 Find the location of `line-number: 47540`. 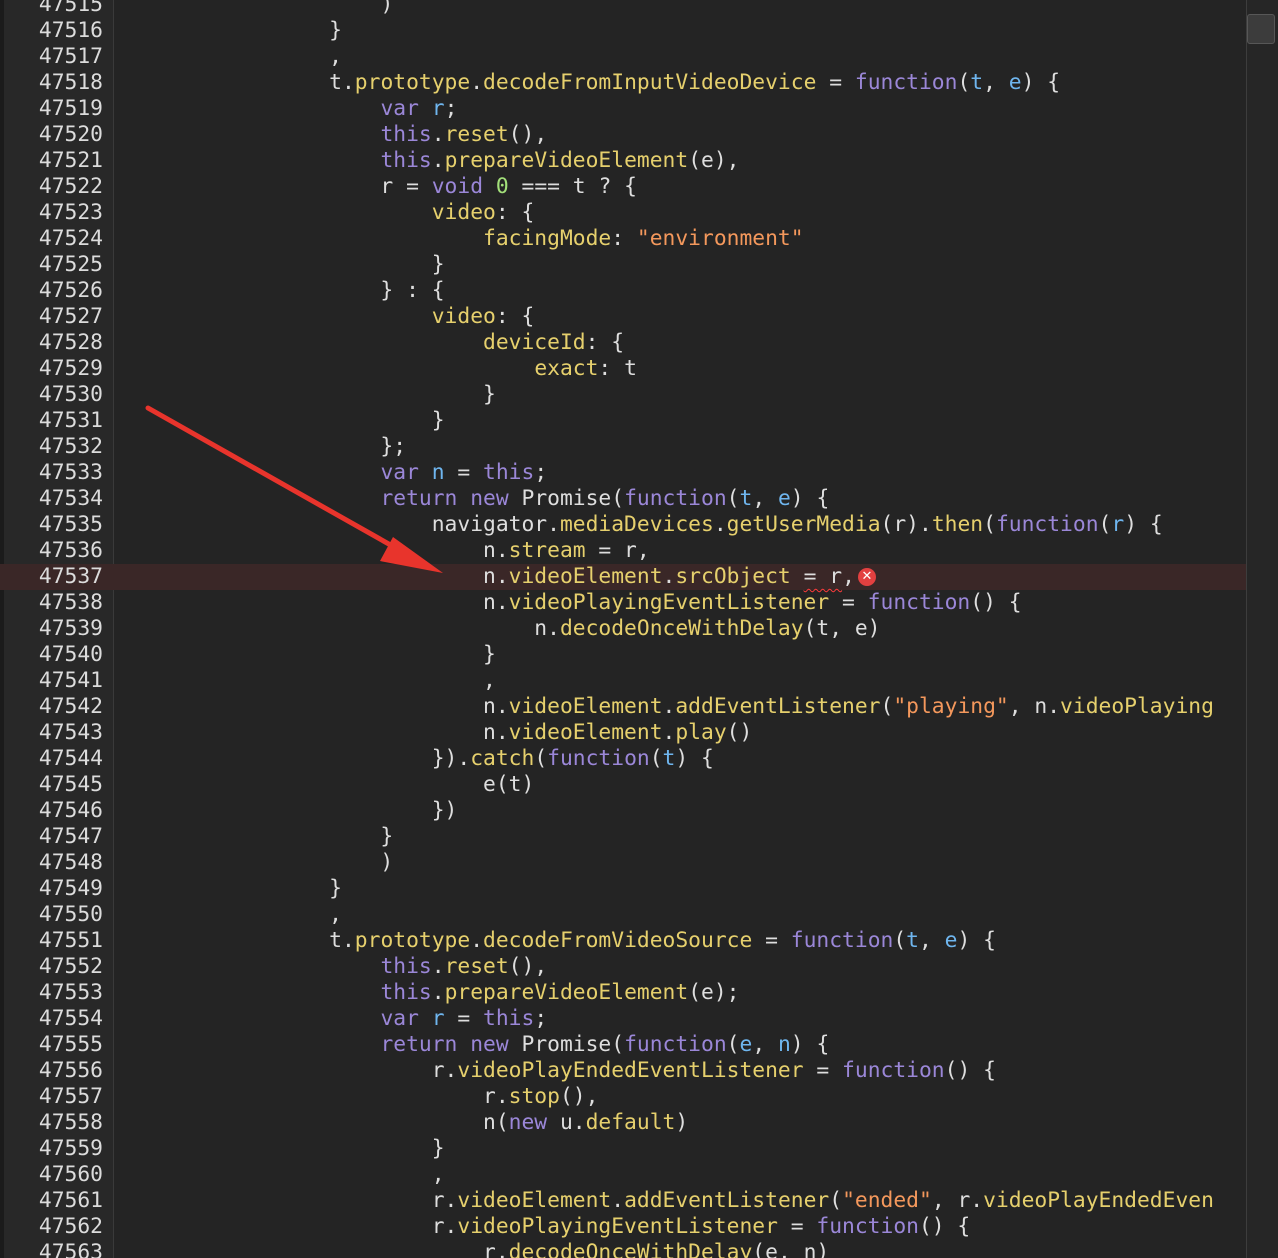

line-number: 47540 is located at coordinates (53, 655).